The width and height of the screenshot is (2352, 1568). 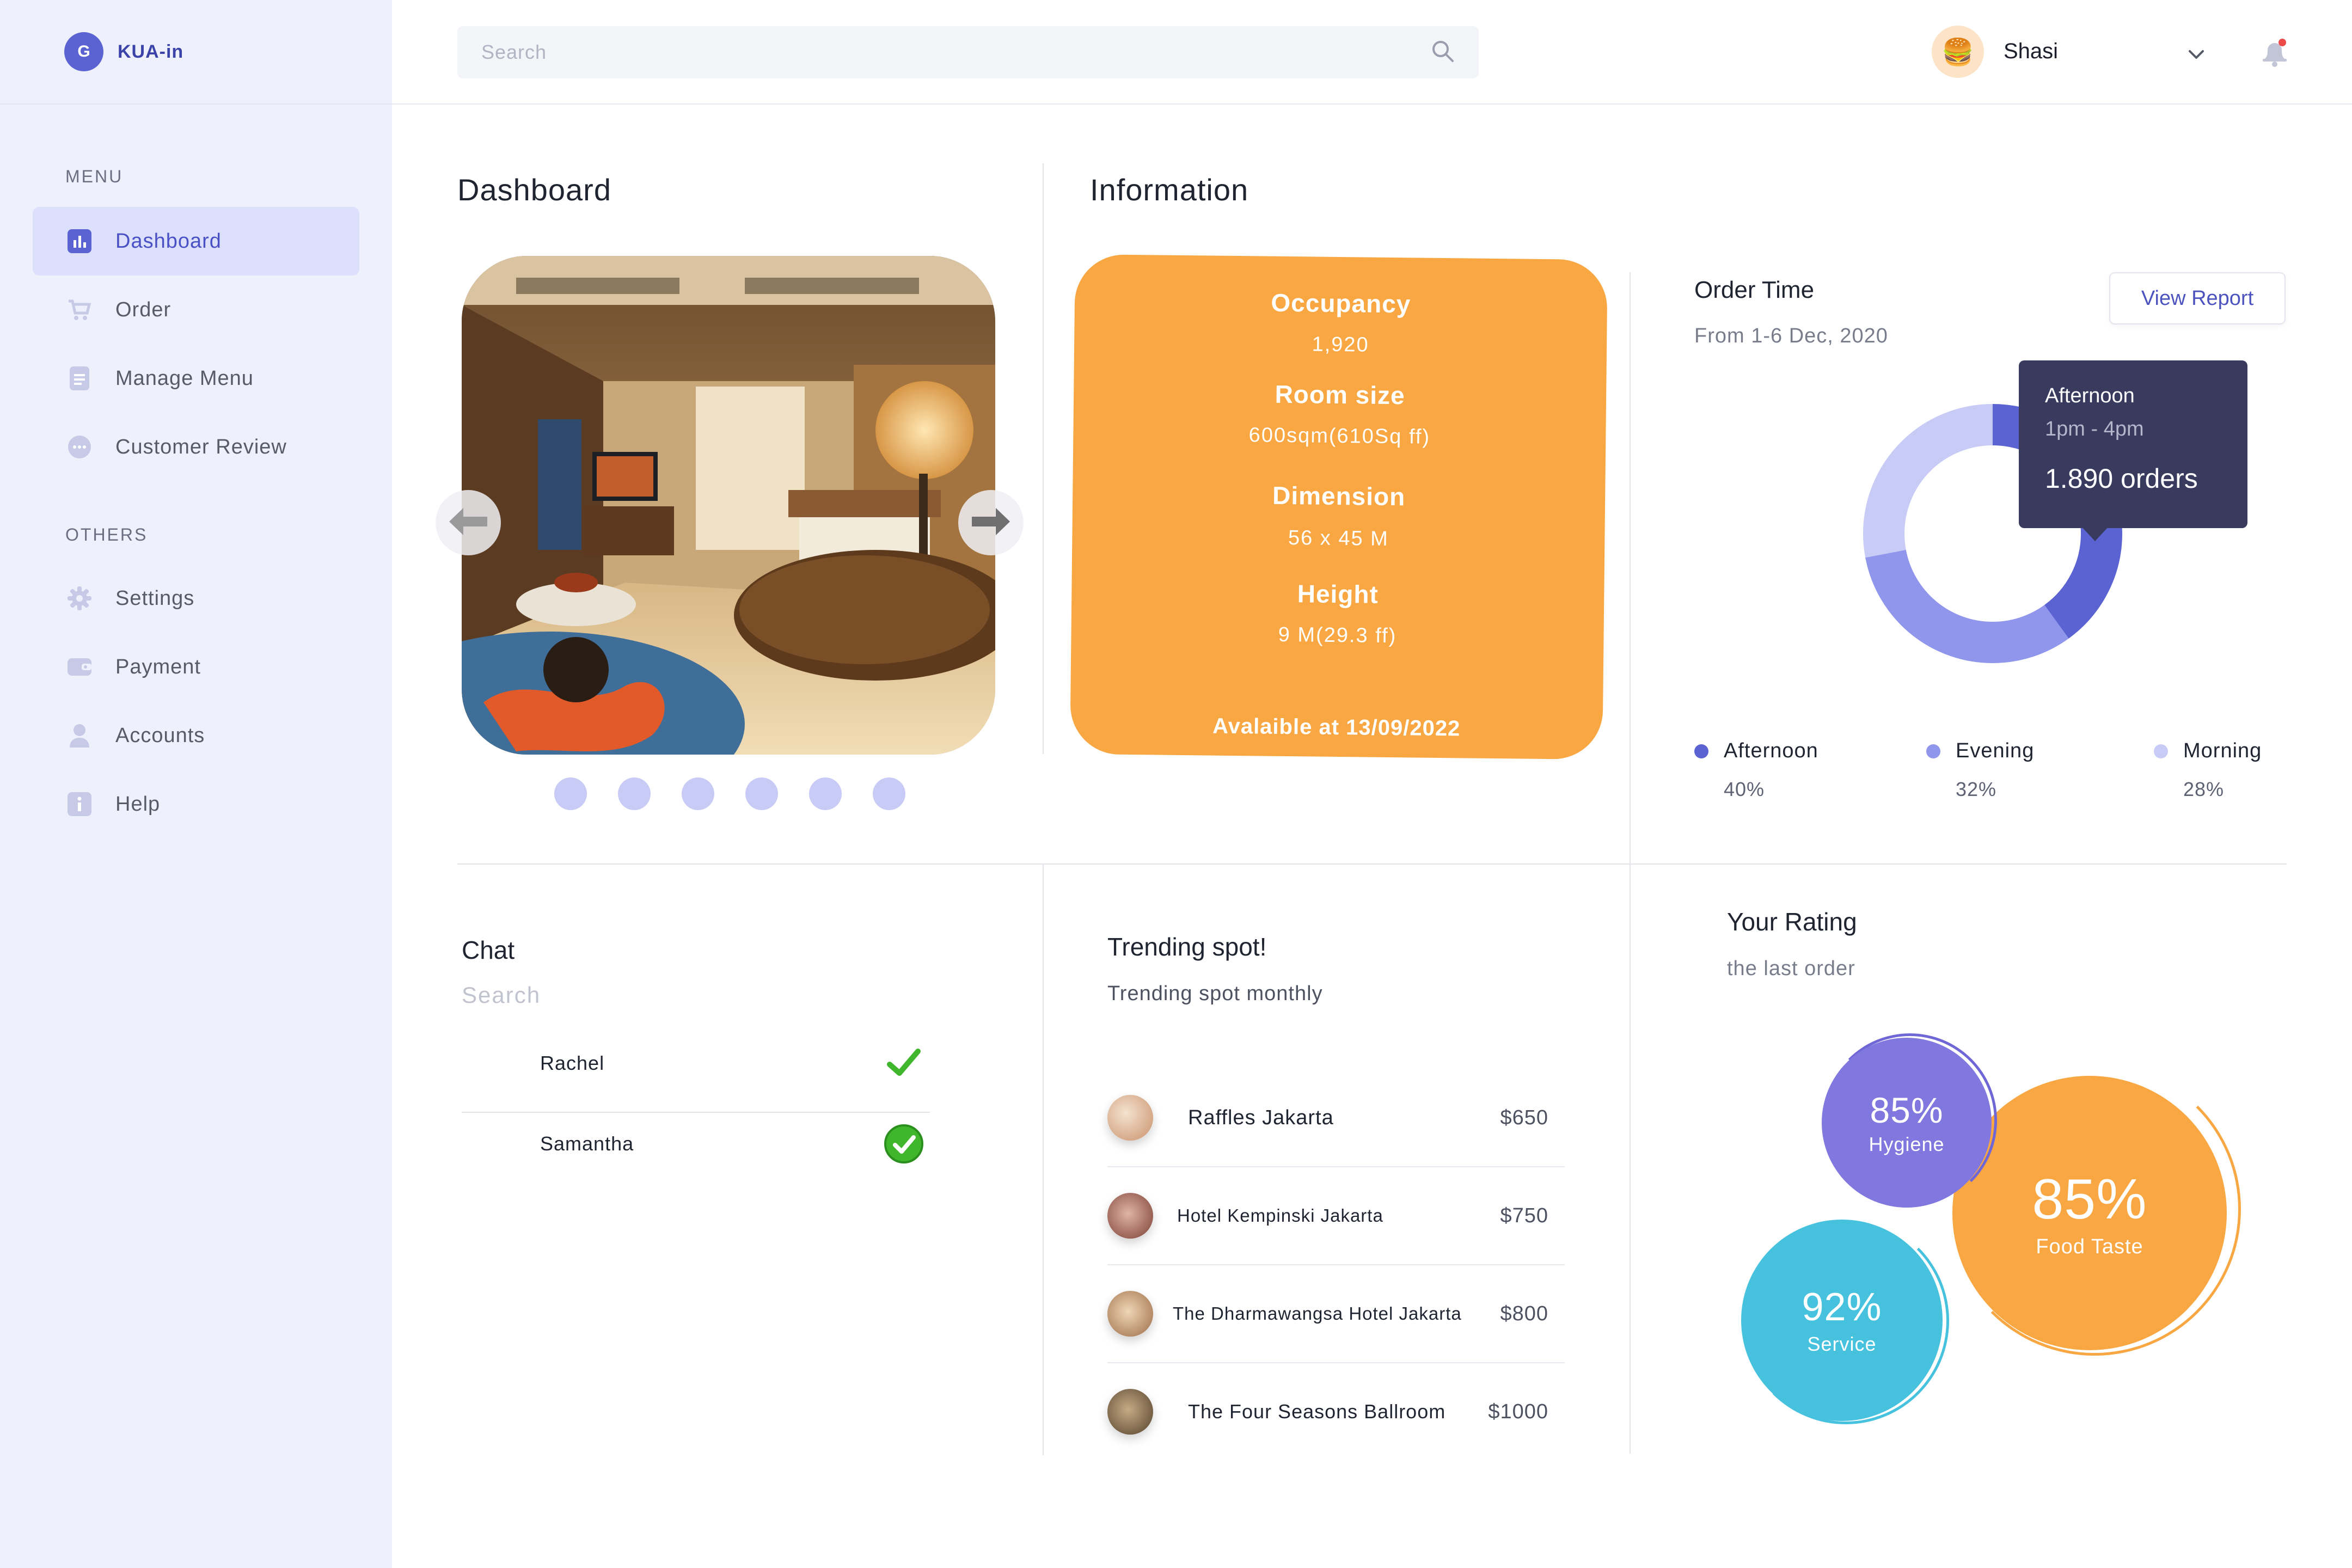 I want to click on trending-row: The Dharmawangsa Hotel Jakarta $800, so click(x=1336, y=1313).